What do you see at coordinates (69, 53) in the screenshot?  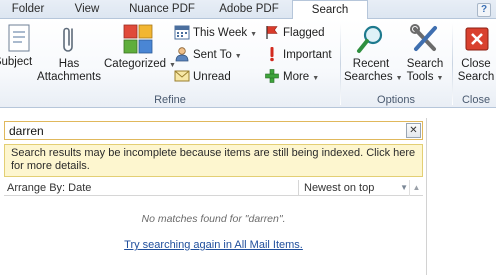 I see `has-attachments-button: Has Attachments` at bounding box center [69, 53].